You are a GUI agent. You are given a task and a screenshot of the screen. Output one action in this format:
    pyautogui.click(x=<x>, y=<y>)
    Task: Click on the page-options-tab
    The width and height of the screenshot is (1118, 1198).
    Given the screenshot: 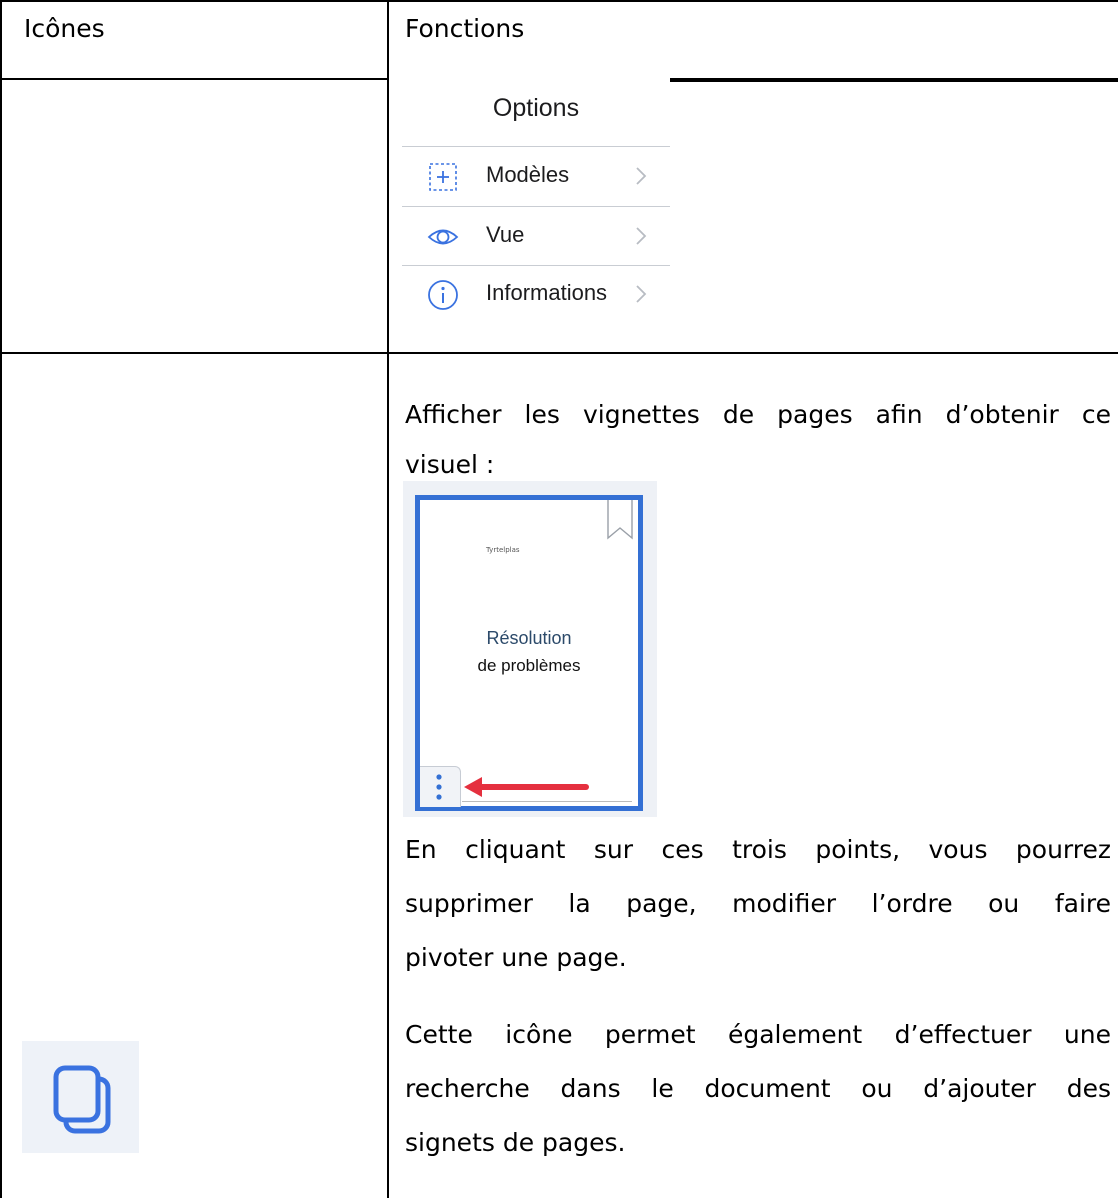 What is the action you would take?
    pyautogui.click(x=440, y=786)
    